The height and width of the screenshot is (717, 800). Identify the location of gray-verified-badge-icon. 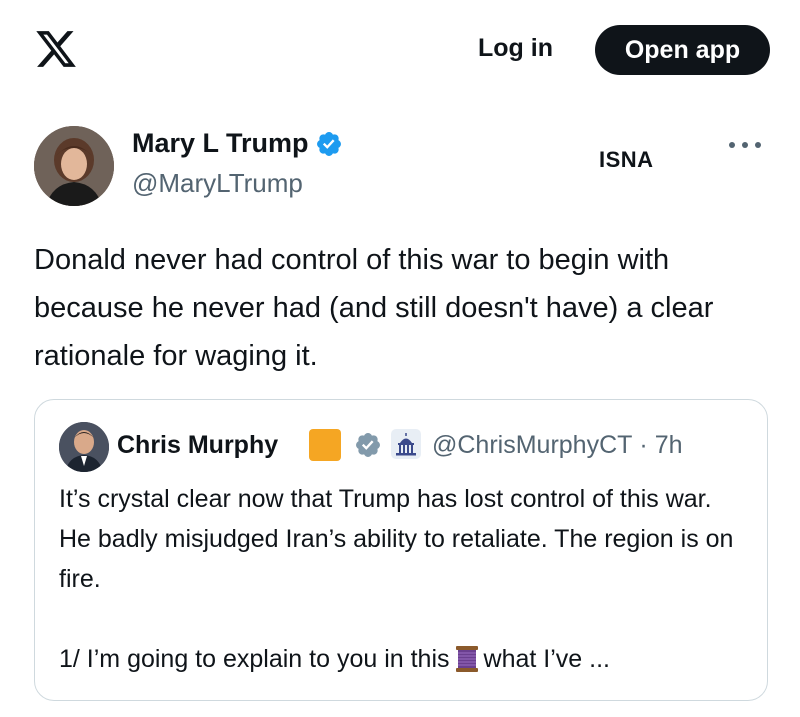
(368, 445).